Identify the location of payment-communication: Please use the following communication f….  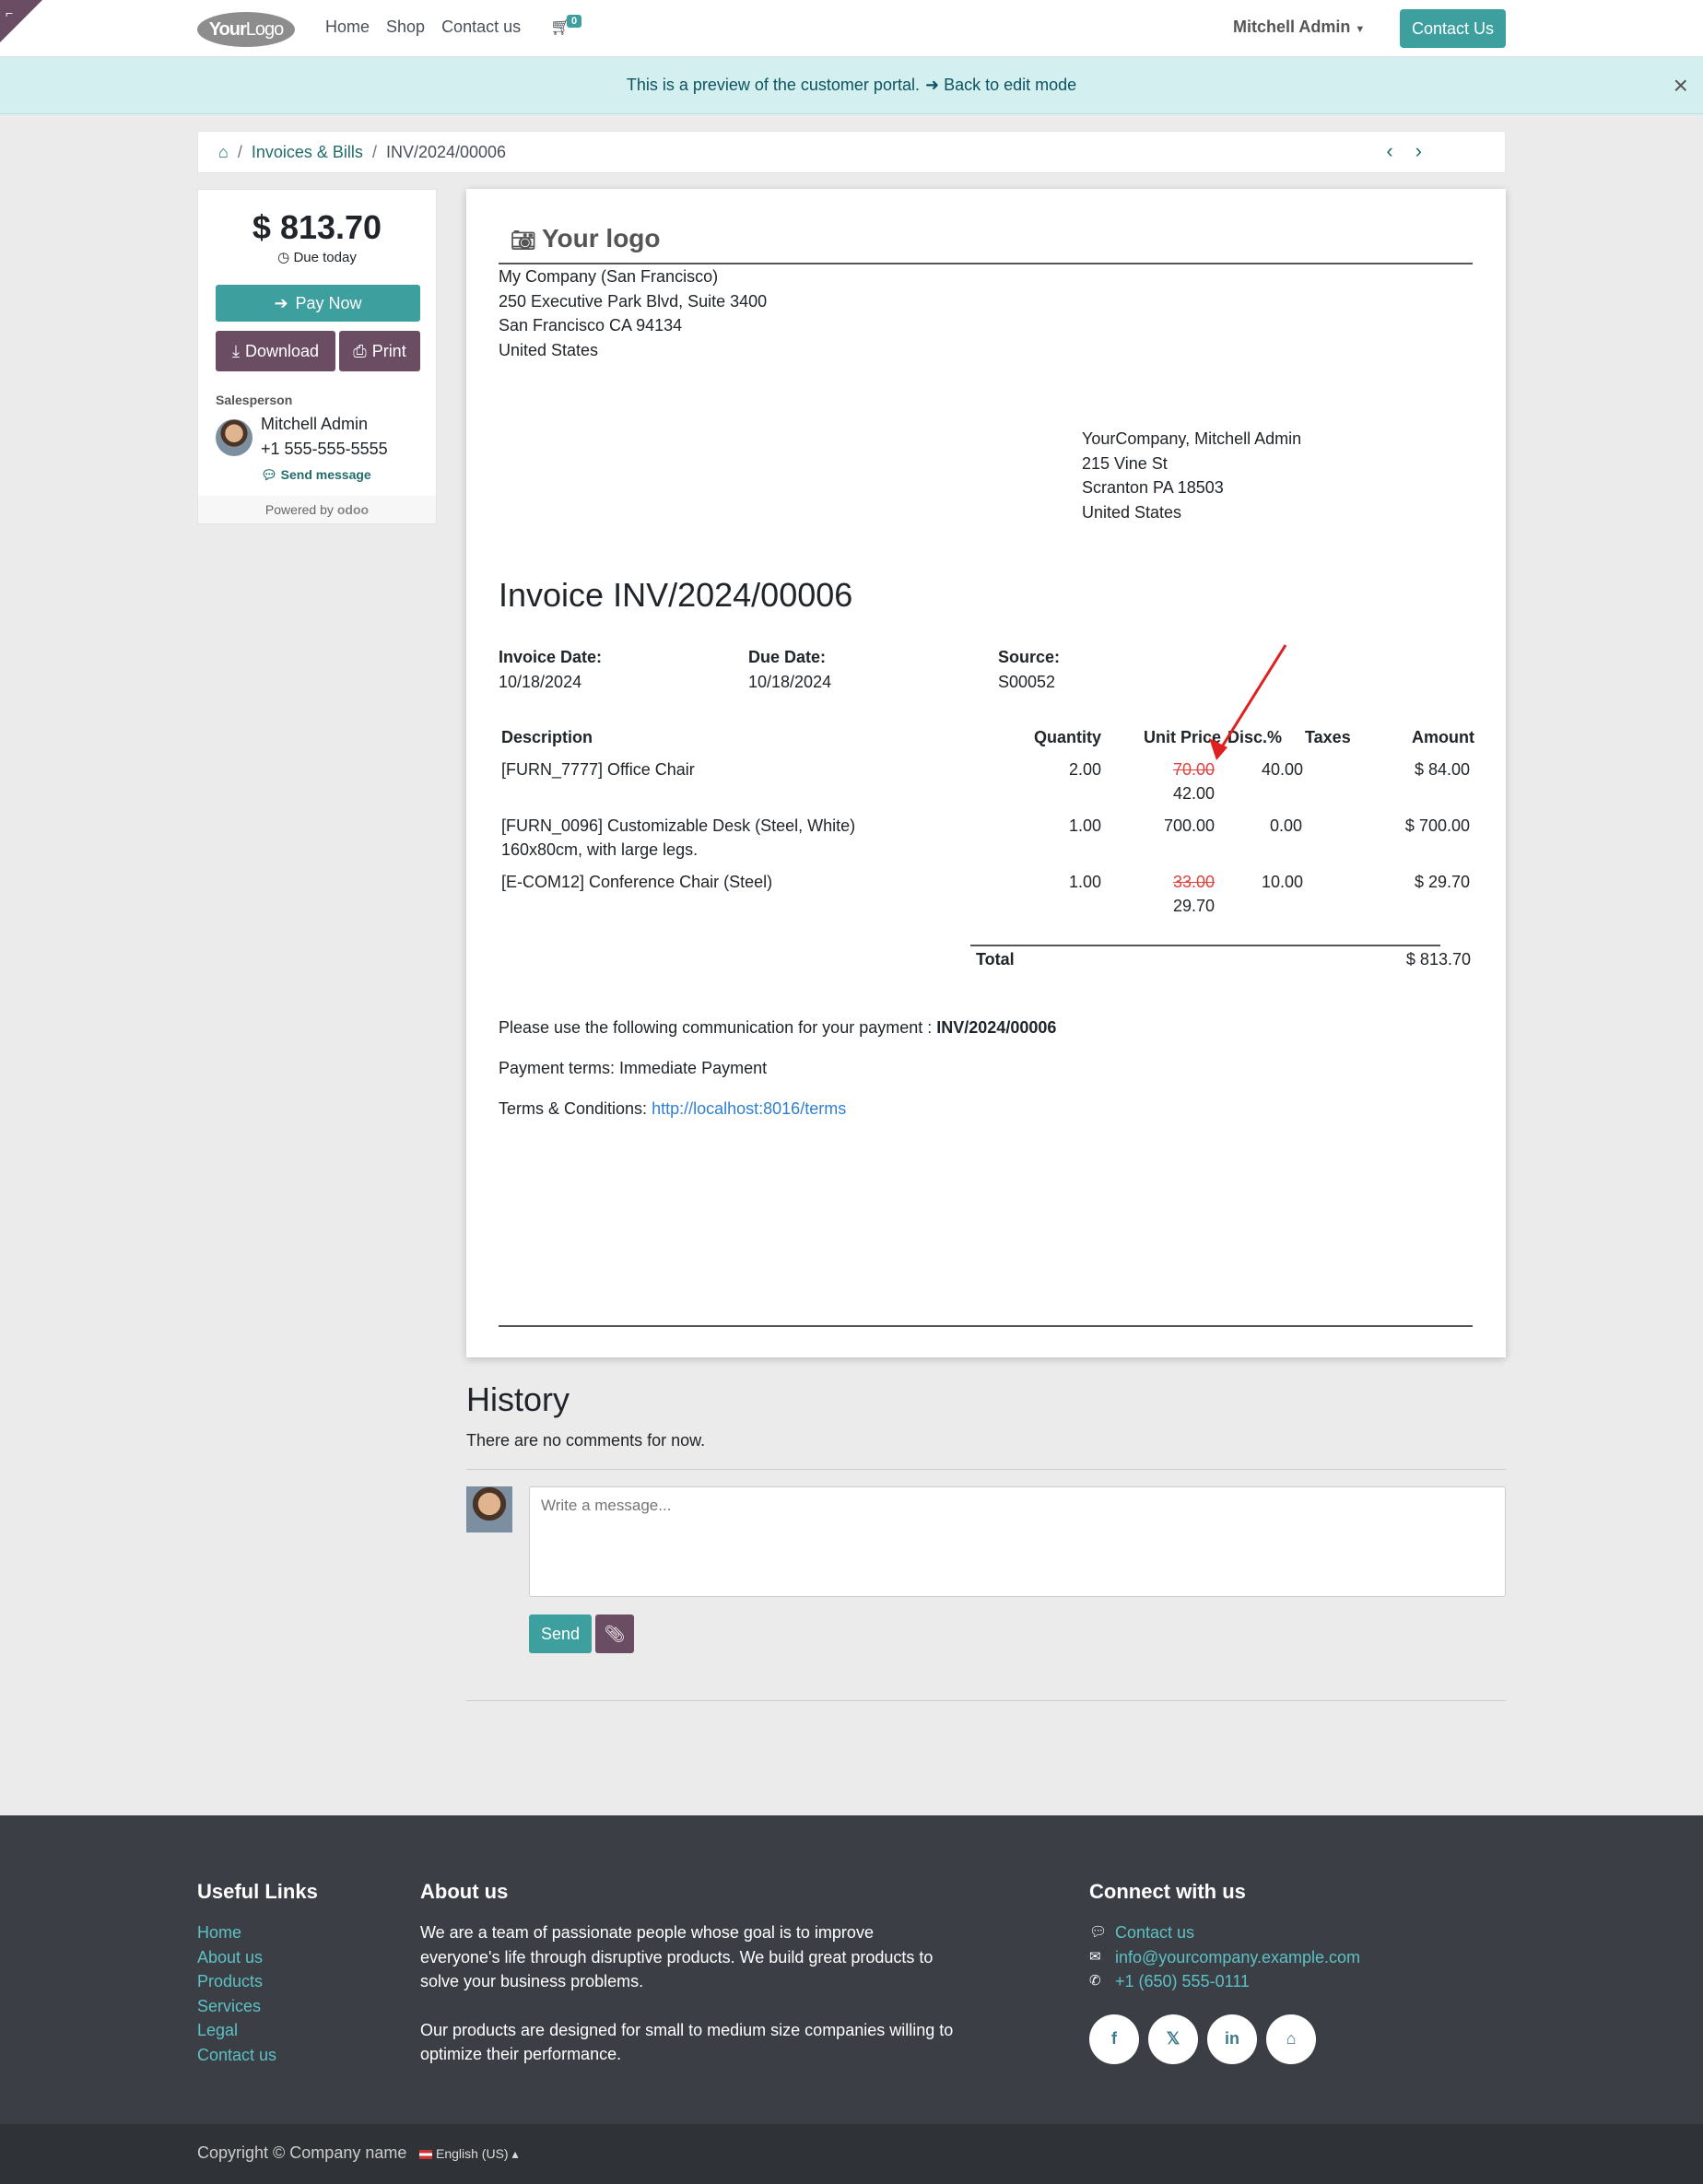
(778, 1027).